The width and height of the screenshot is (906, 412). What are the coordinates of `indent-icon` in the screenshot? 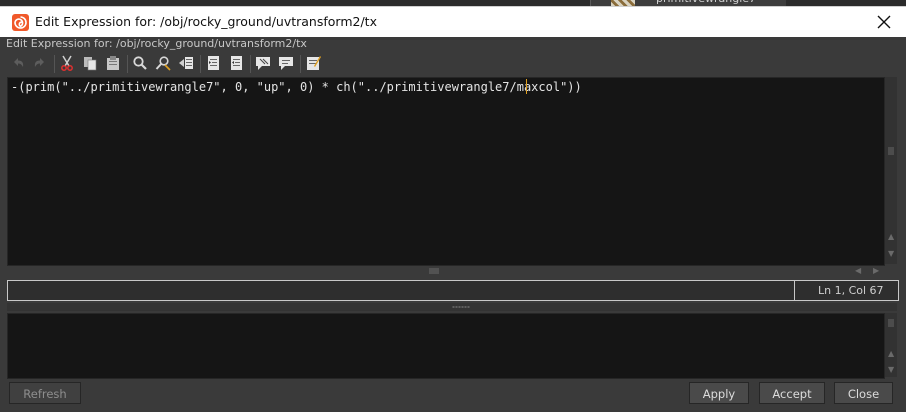 It's located at (213, 63).